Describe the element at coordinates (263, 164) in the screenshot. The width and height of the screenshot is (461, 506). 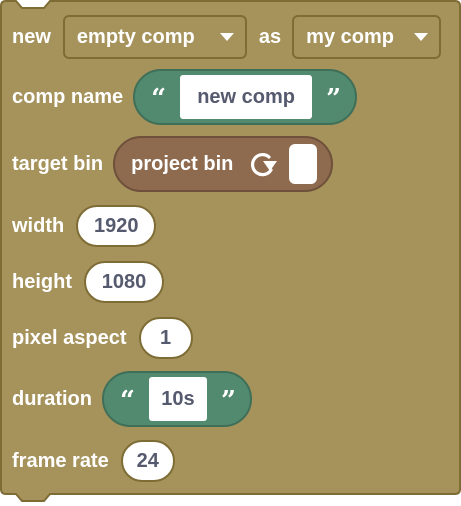
I see `refresh-icon` at that location.